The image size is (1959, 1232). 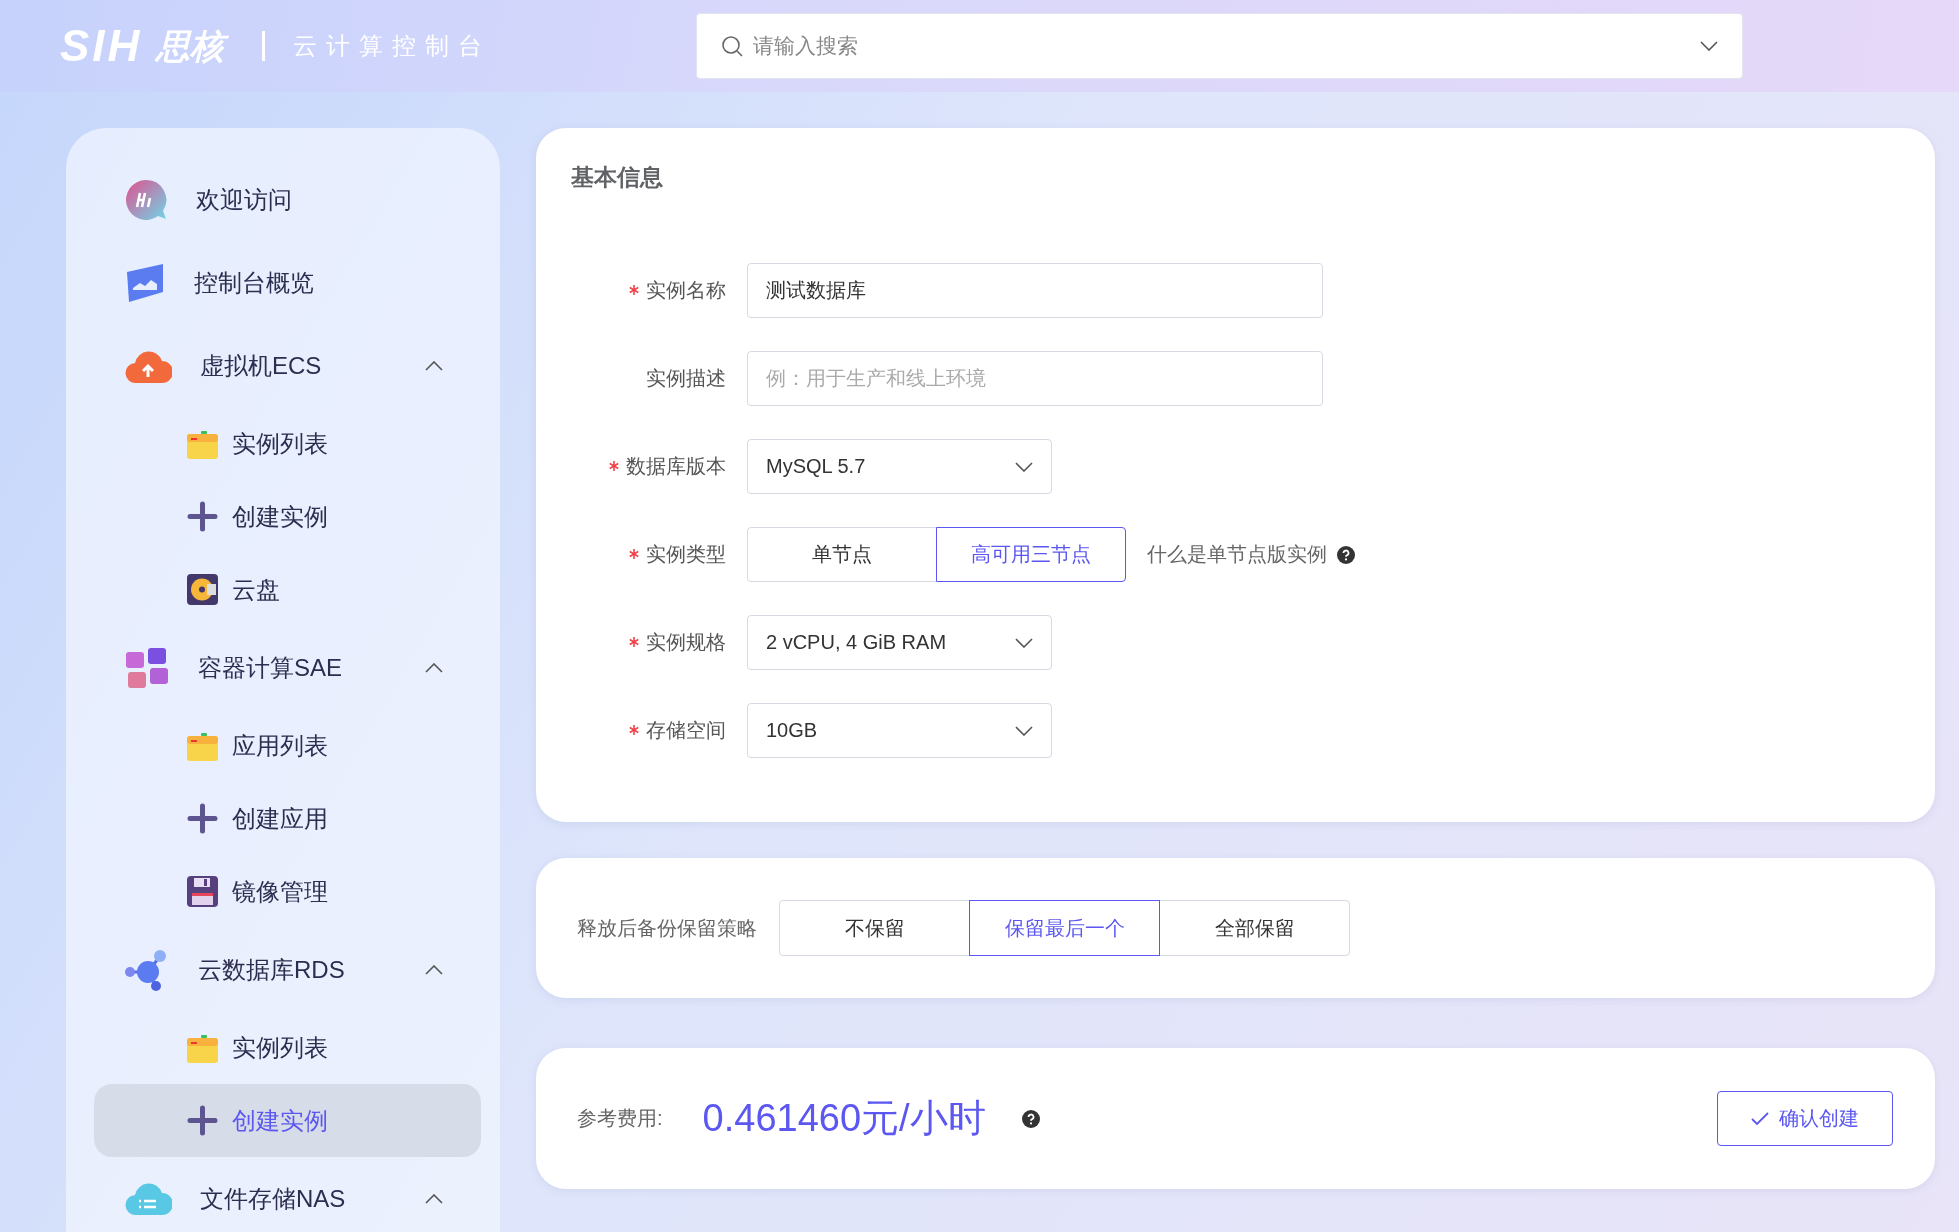 I want to click on sidebar-subitem: 应用列表, so click(x=287, y=745).